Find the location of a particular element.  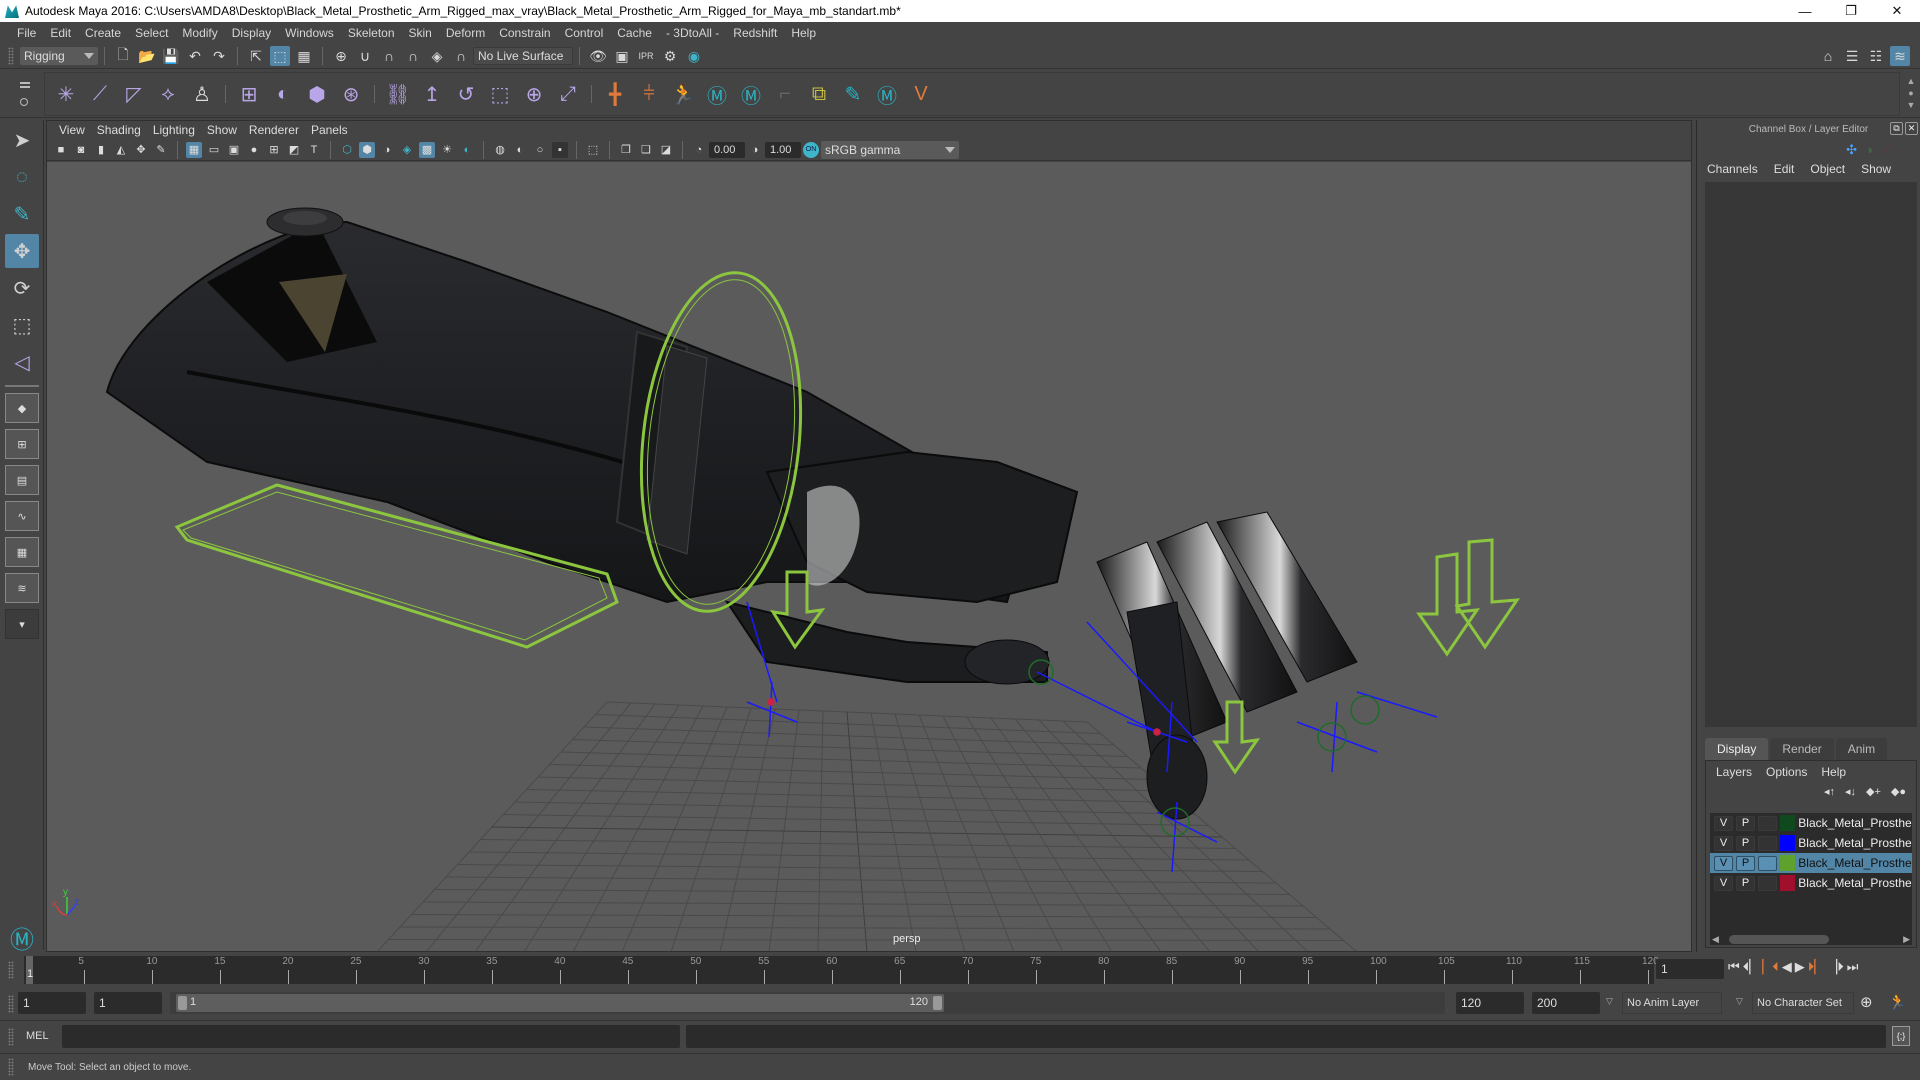

attribute-editor-icon: ☰ is located at coordinates (1852, 56).